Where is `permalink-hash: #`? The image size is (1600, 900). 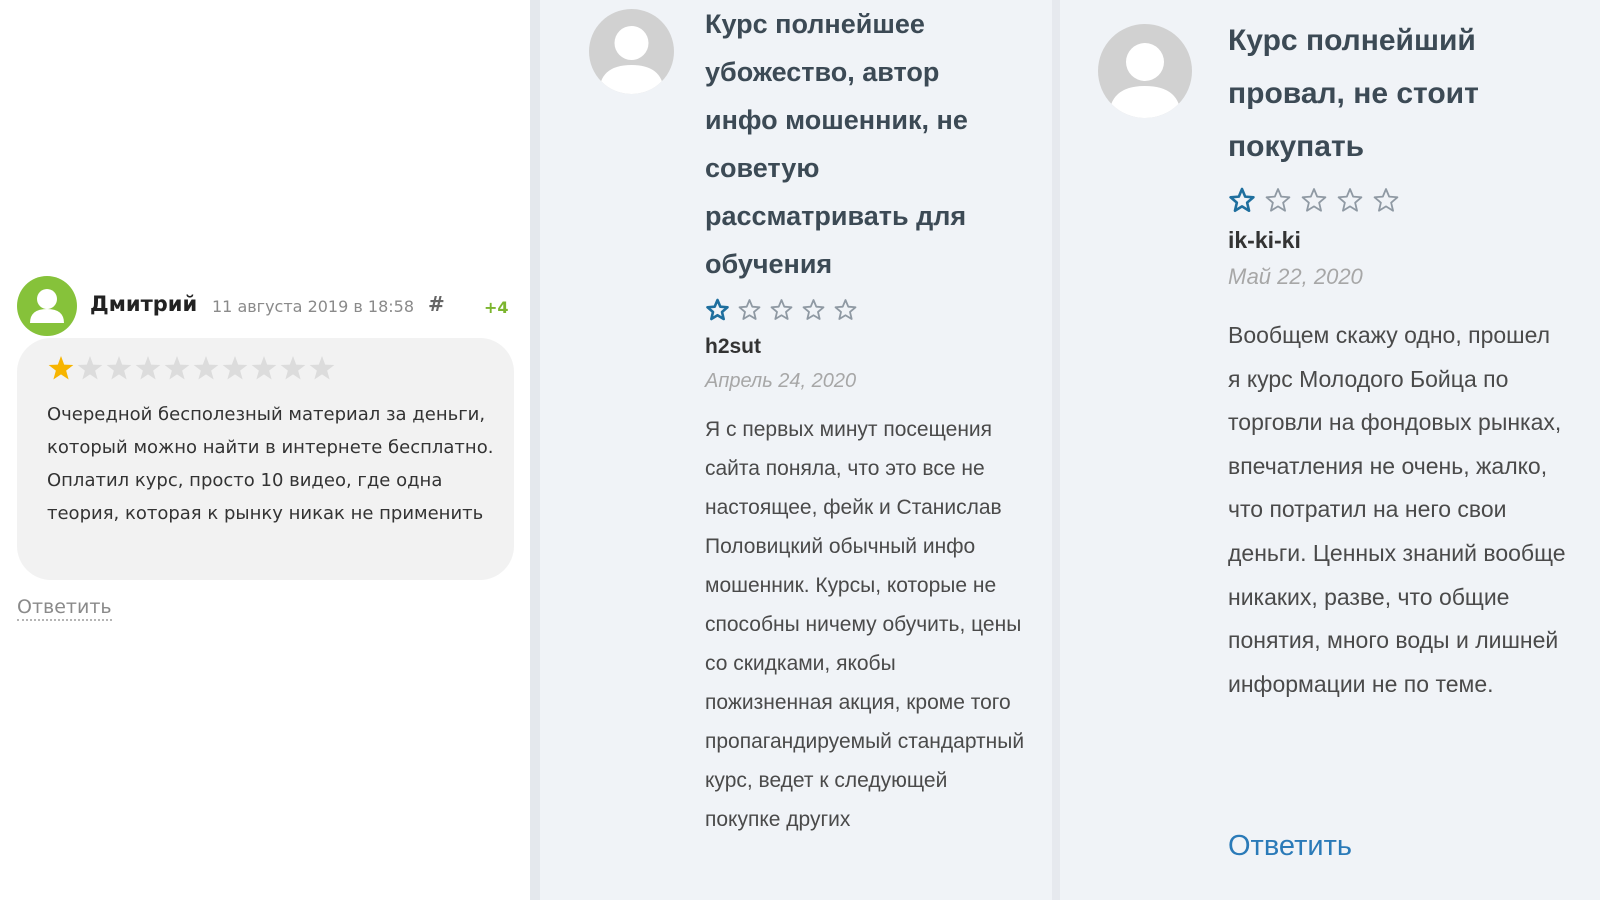
permalink-hash: # is located at coordinates (436, 304).